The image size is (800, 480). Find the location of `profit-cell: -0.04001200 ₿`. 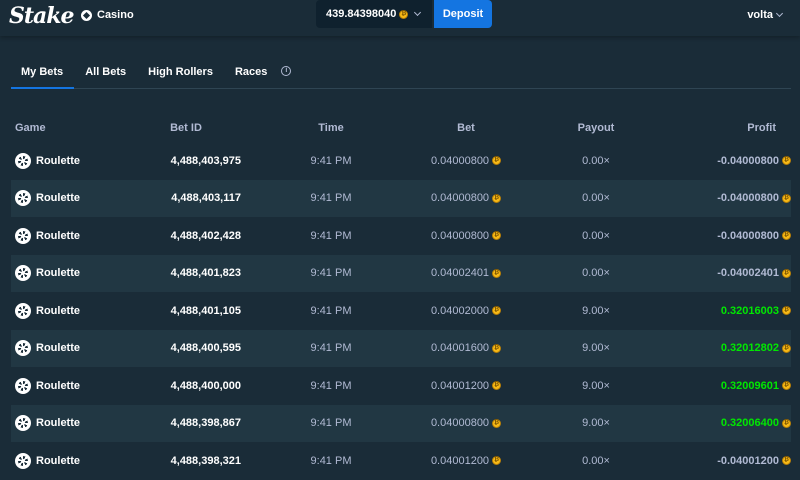

profit-cell: -0.04001200 ₿ is located at coordinates (754, 461).